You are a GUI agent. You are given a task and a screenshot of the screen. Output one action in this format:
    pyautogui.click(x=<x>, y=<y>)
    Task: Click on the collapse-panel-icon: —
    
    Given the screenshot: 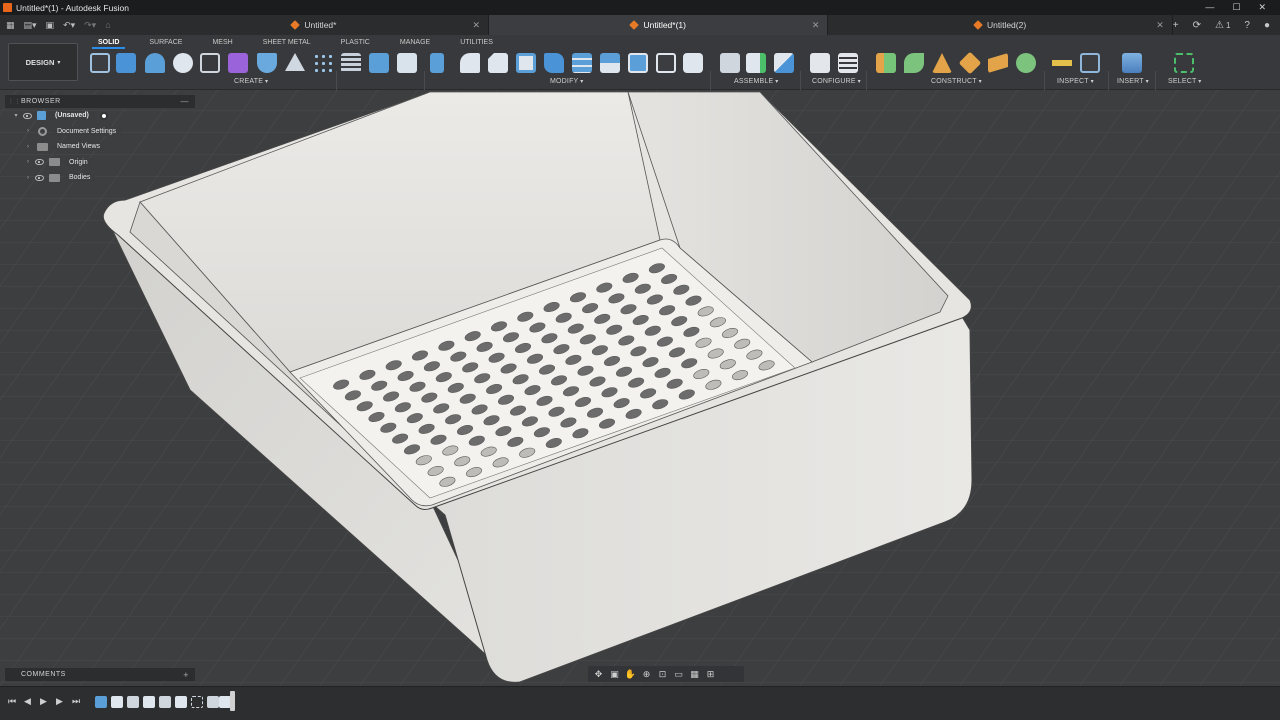 What is the action you would take?
    pyautogui.click(x=185, y=101)
    